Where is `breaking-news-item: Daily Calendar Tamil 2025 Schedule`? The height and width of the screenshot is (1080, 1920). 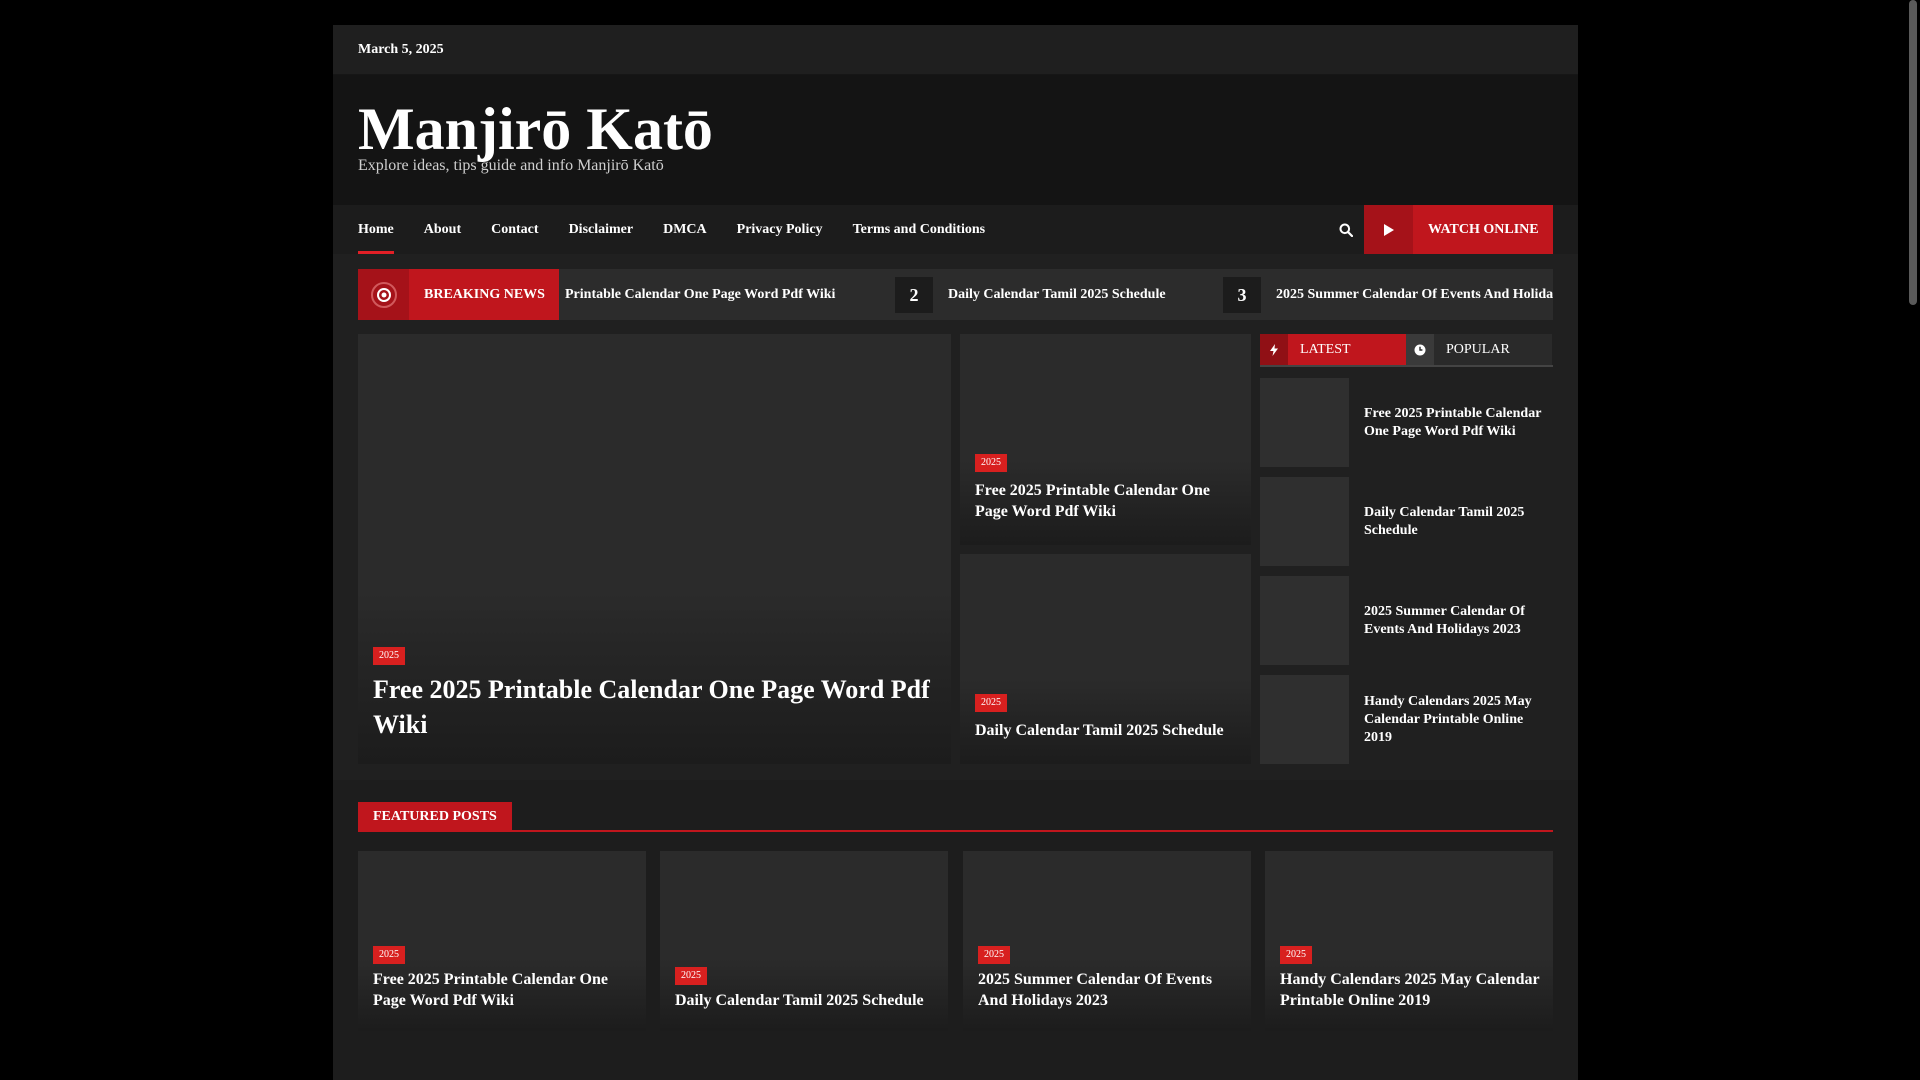 breaking-news-item: Daily Calendar Tamil 2025 Schedule is located at coordinates (1057, 294).